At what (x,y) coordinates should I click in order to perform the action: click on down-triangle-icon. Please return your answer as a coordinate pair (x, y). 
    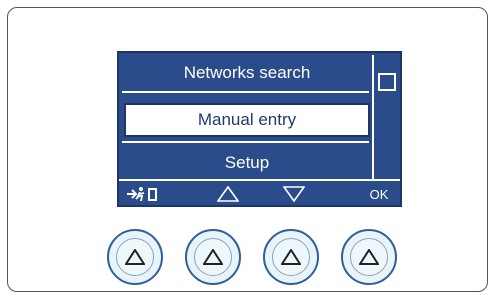
    Looking at the image, I should click on (294, 194).